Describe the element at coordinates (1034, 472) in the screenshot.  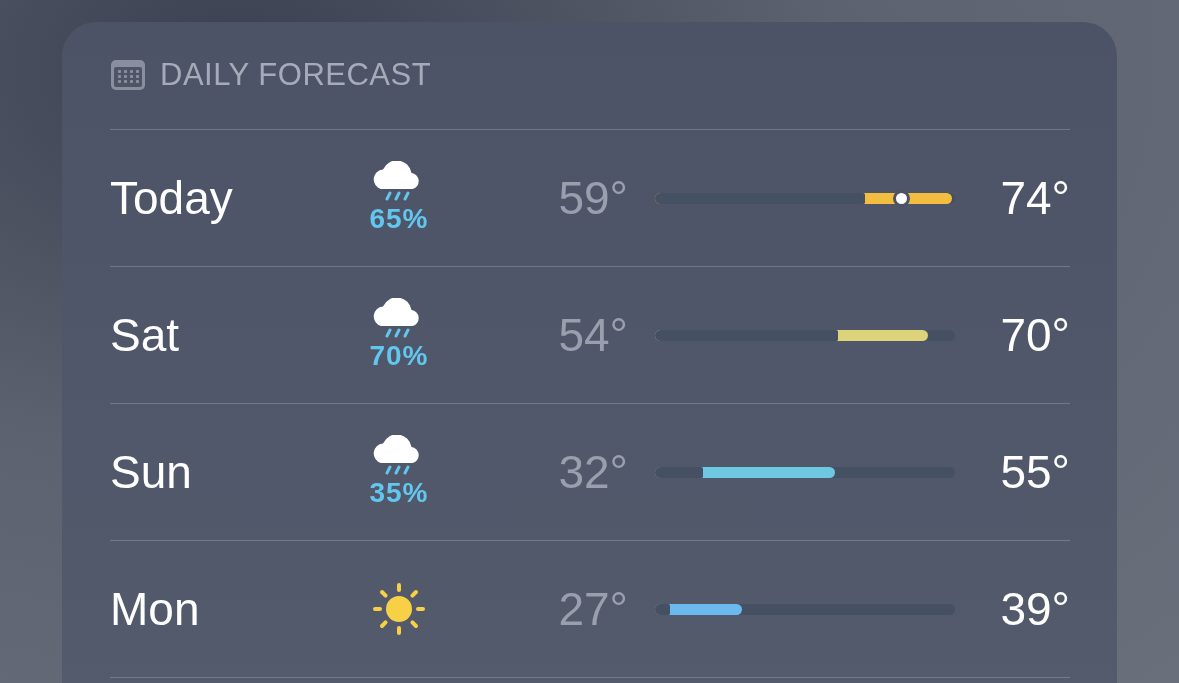
I see `high-temperature: 55°` at that location.